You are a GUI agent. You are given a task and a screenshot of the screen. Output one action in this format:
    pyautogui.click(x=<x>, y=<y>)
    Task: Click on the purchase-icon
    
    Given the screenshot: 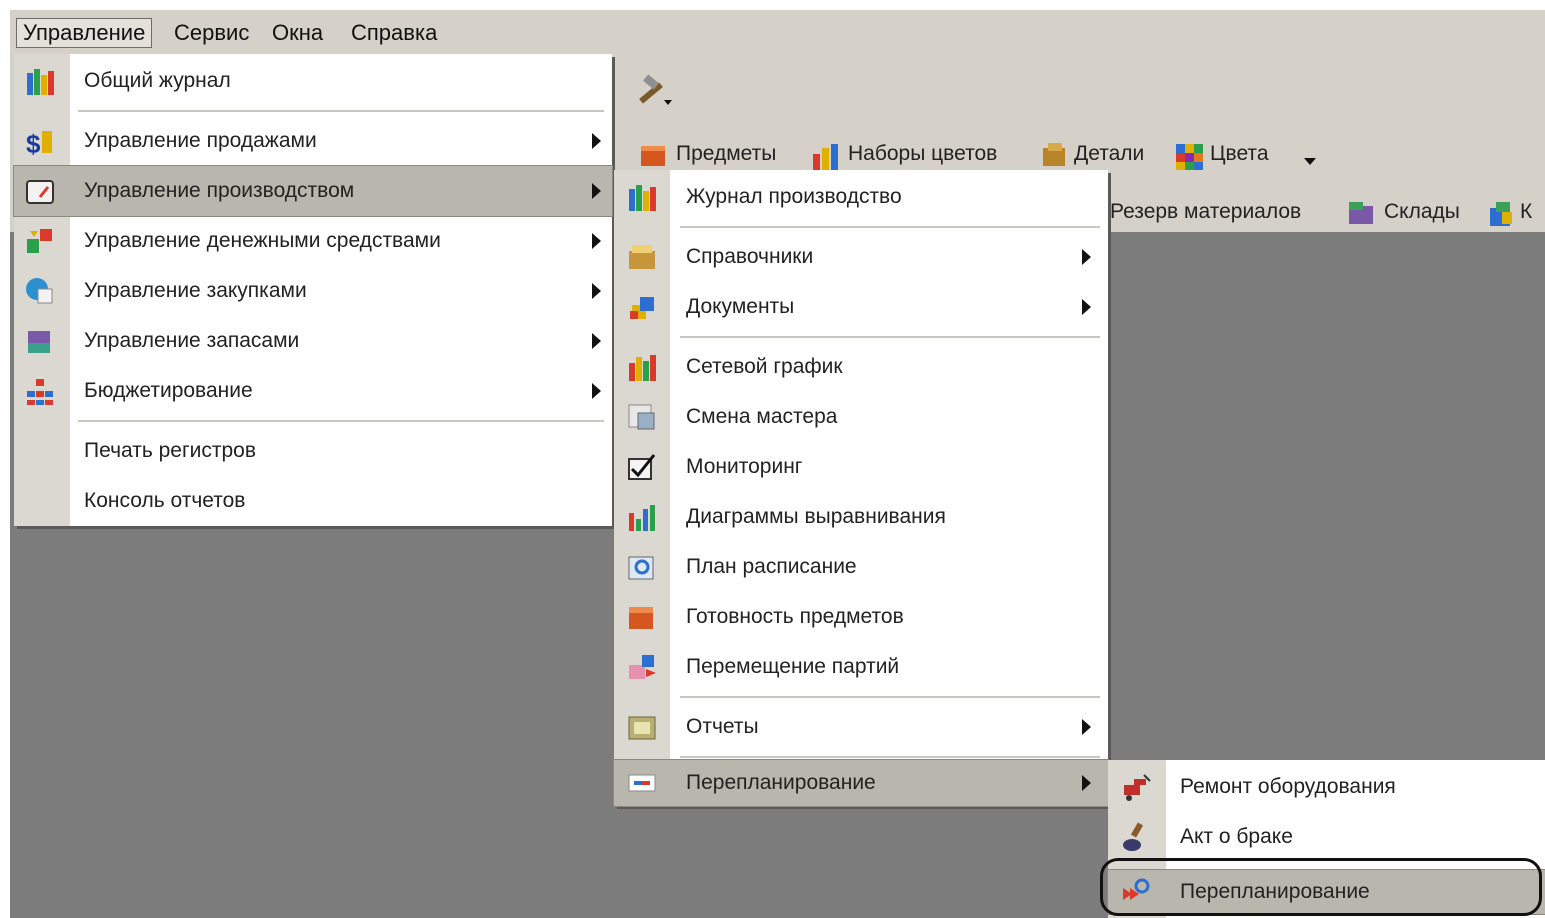 What is the action you would take?
    pyautogui.click(x=39, y=291)
    